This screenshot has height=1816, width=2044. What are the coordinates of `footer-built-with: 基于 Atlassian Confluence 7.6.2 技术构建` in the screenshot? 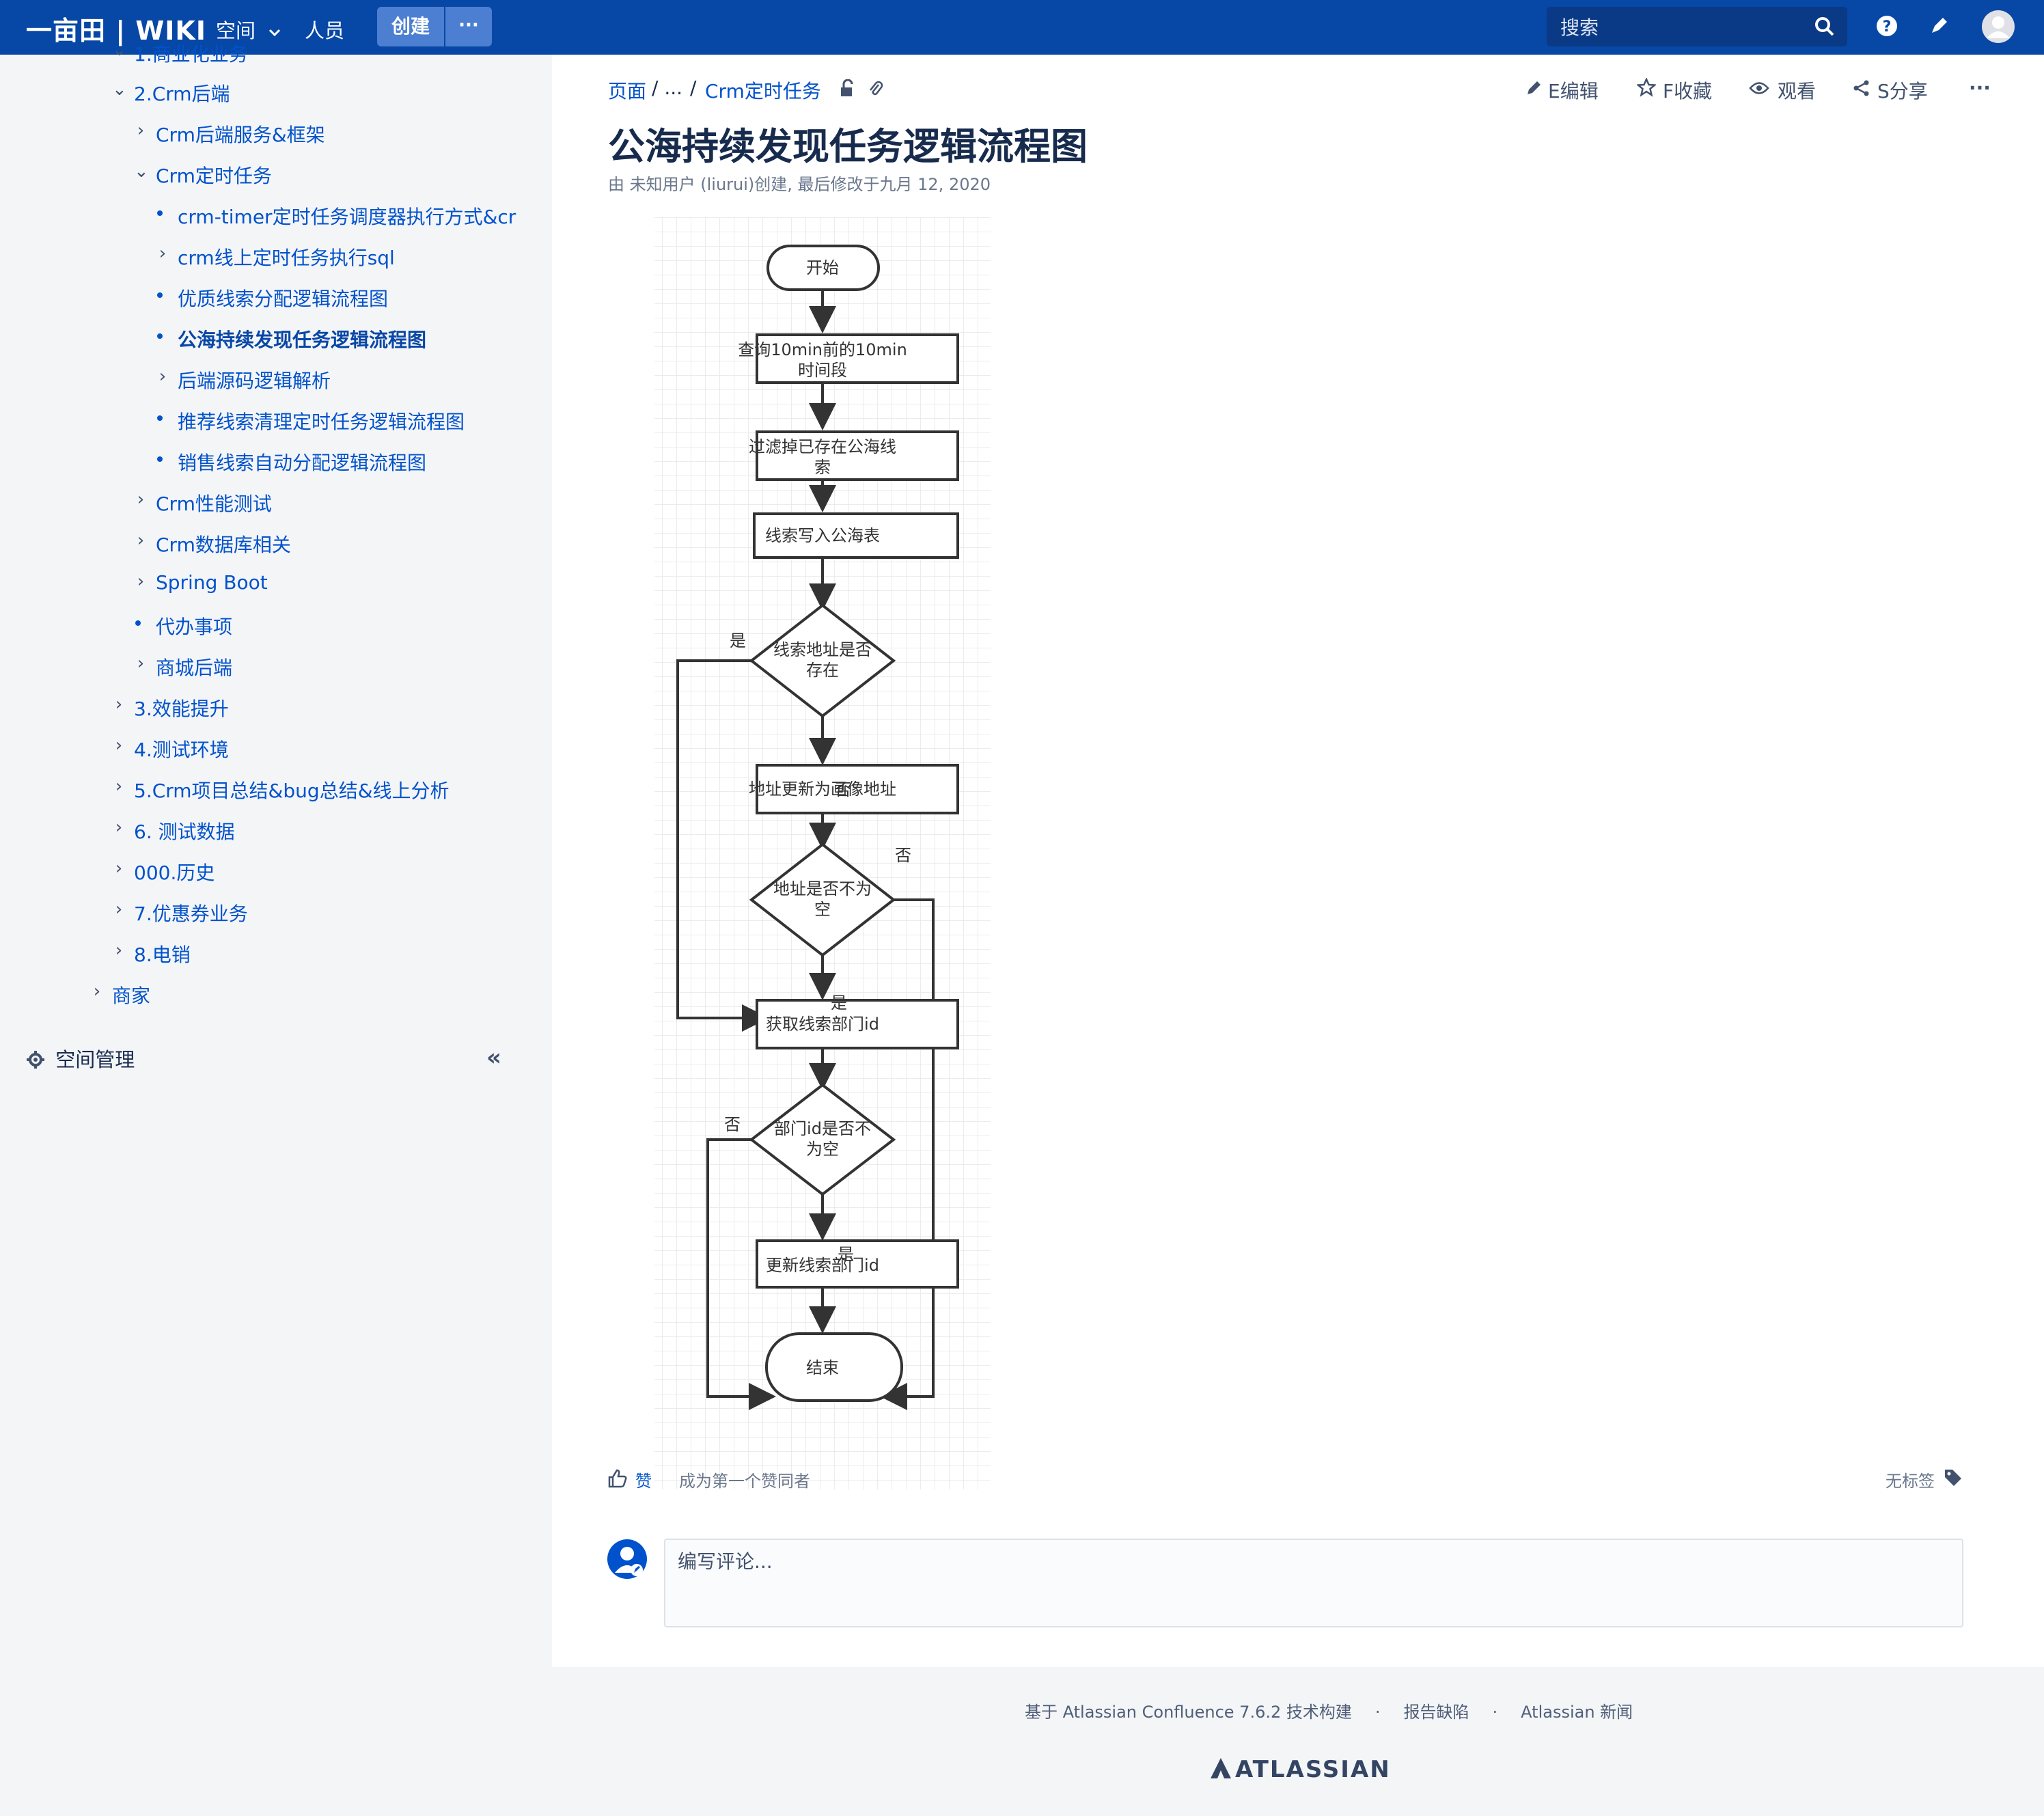 It's located at (1188, 1712).